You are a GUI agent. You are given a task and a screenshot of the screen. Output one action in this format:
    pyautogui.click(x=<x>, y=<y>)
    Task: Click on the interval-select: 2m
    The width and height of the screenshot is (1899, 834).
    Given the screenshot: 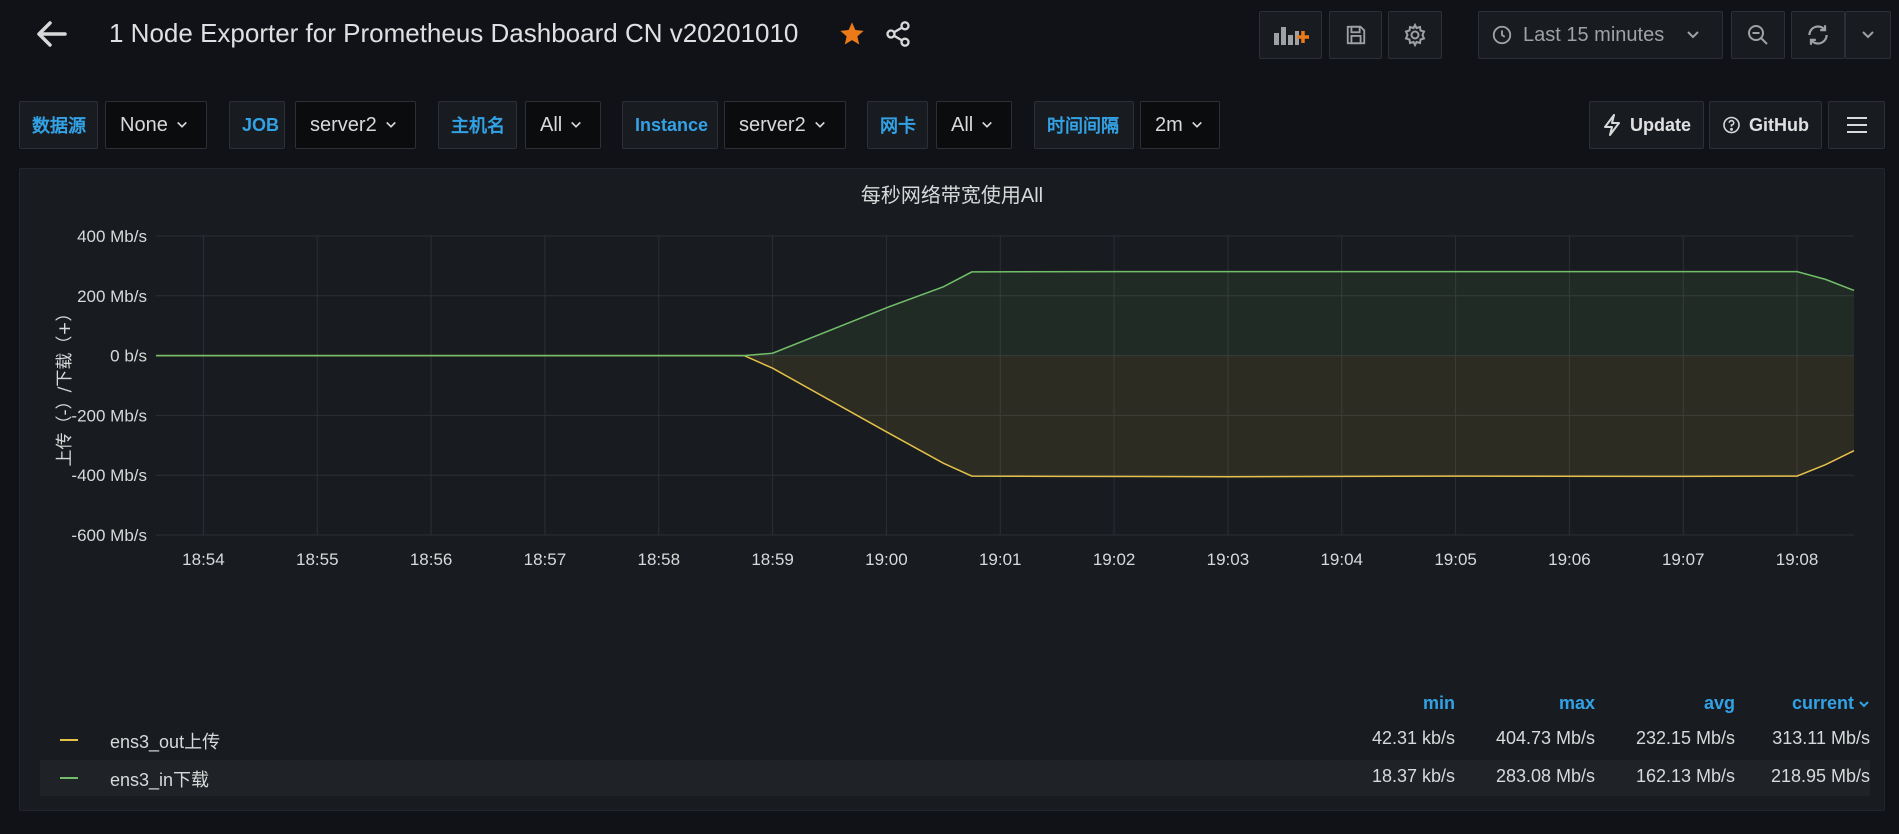 What is the action you would take?
    pyautogui.click(x=1180, y=125)
    